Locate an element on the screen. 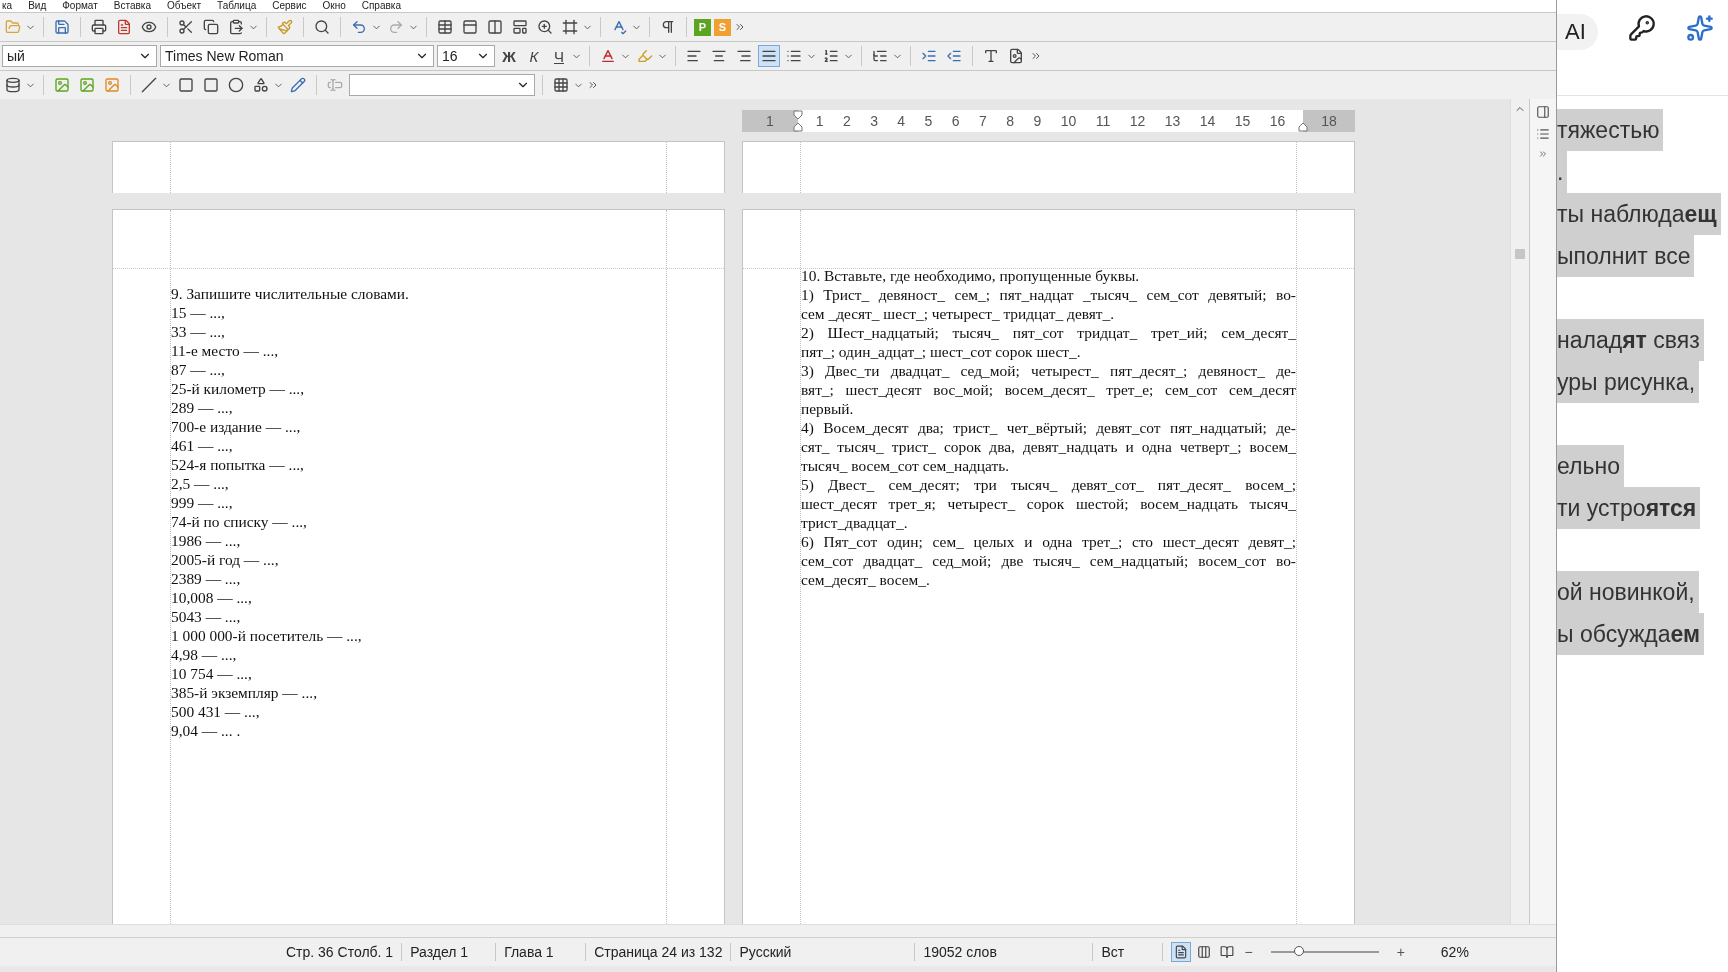  document-text-line: 2,5 — ..., is located at coordinates (200, 483).